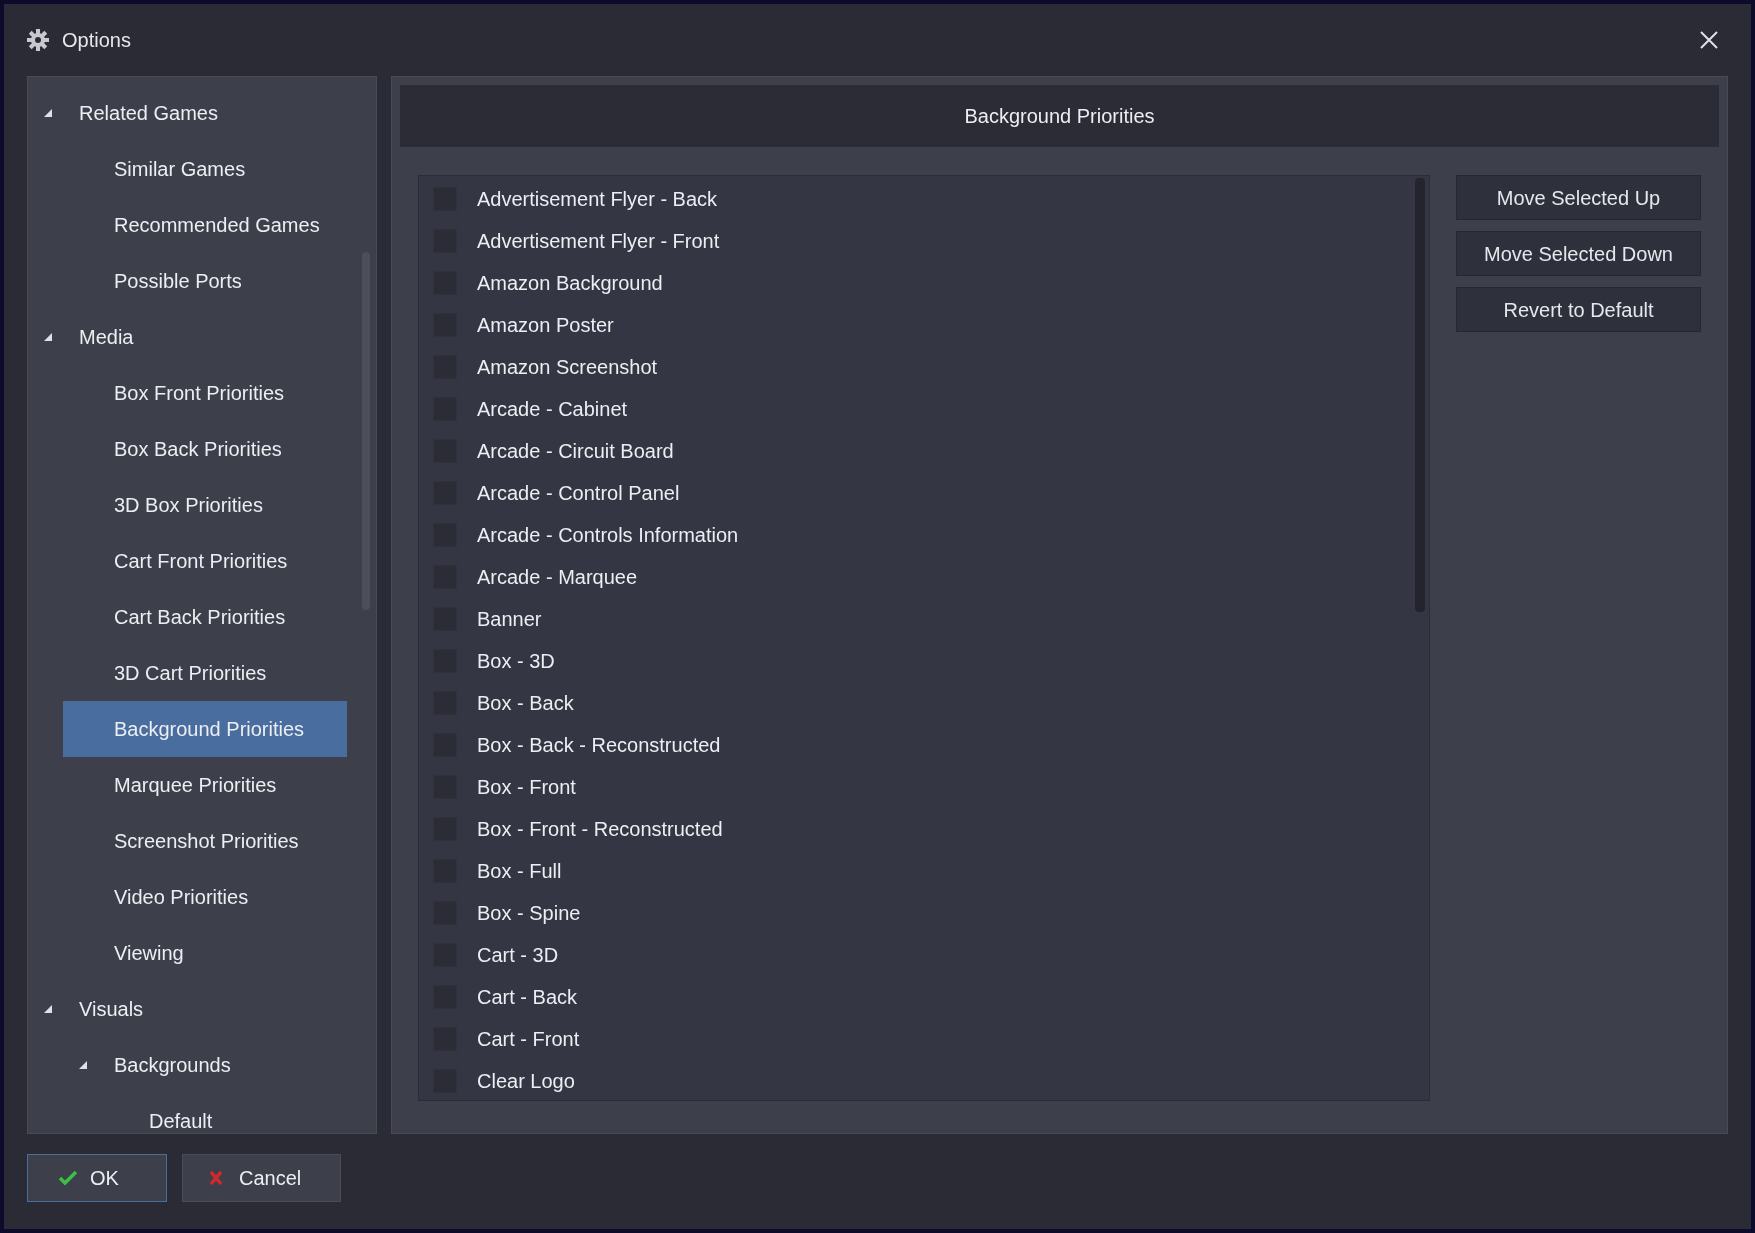 This screenshot has width=1755, height=1233. I want to click on item-label: Cart - Back, so click(527, 997).